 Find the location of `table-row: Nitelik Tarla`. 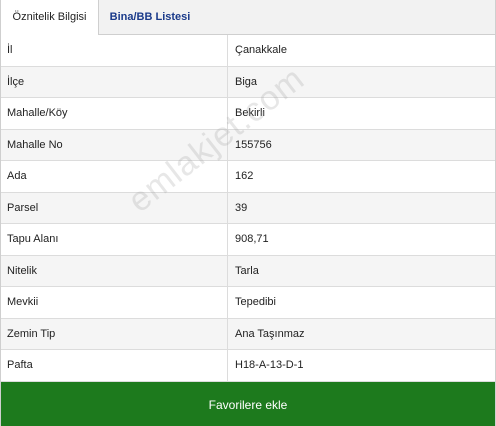

table-row: Nitelik Tarla is located at coordinates (248, 271).